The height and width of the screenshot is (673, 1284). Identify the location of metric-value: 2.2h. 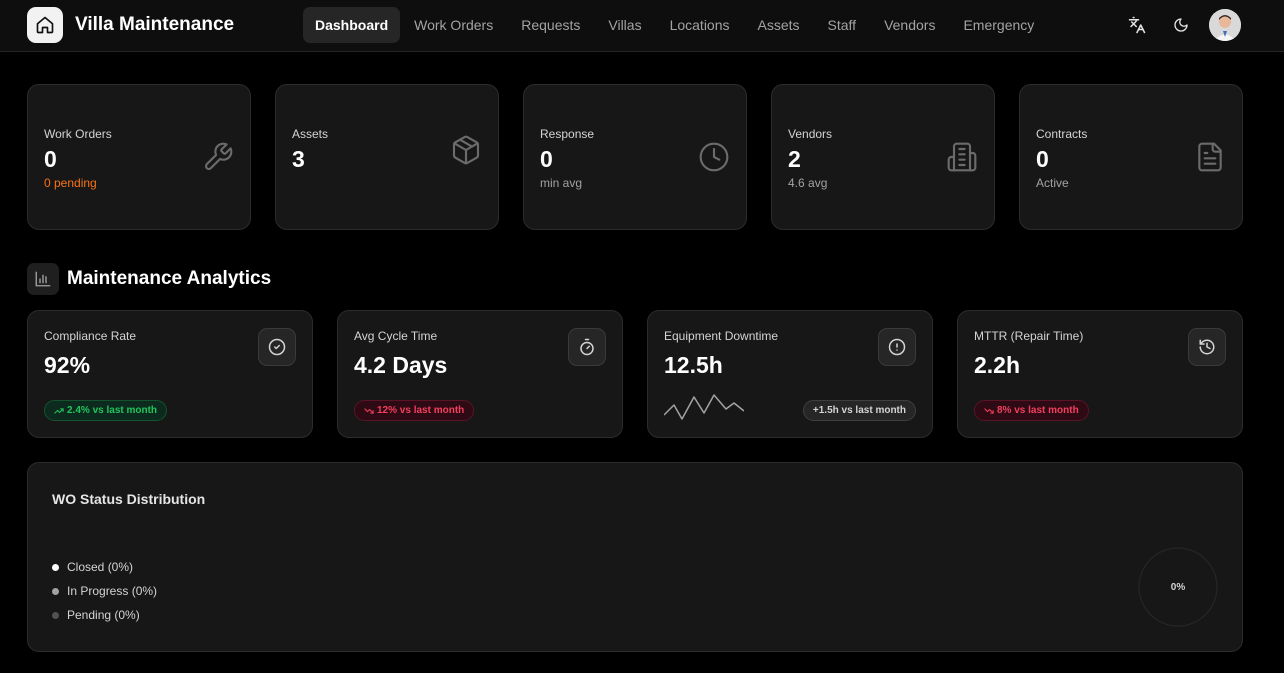
(997, 365).